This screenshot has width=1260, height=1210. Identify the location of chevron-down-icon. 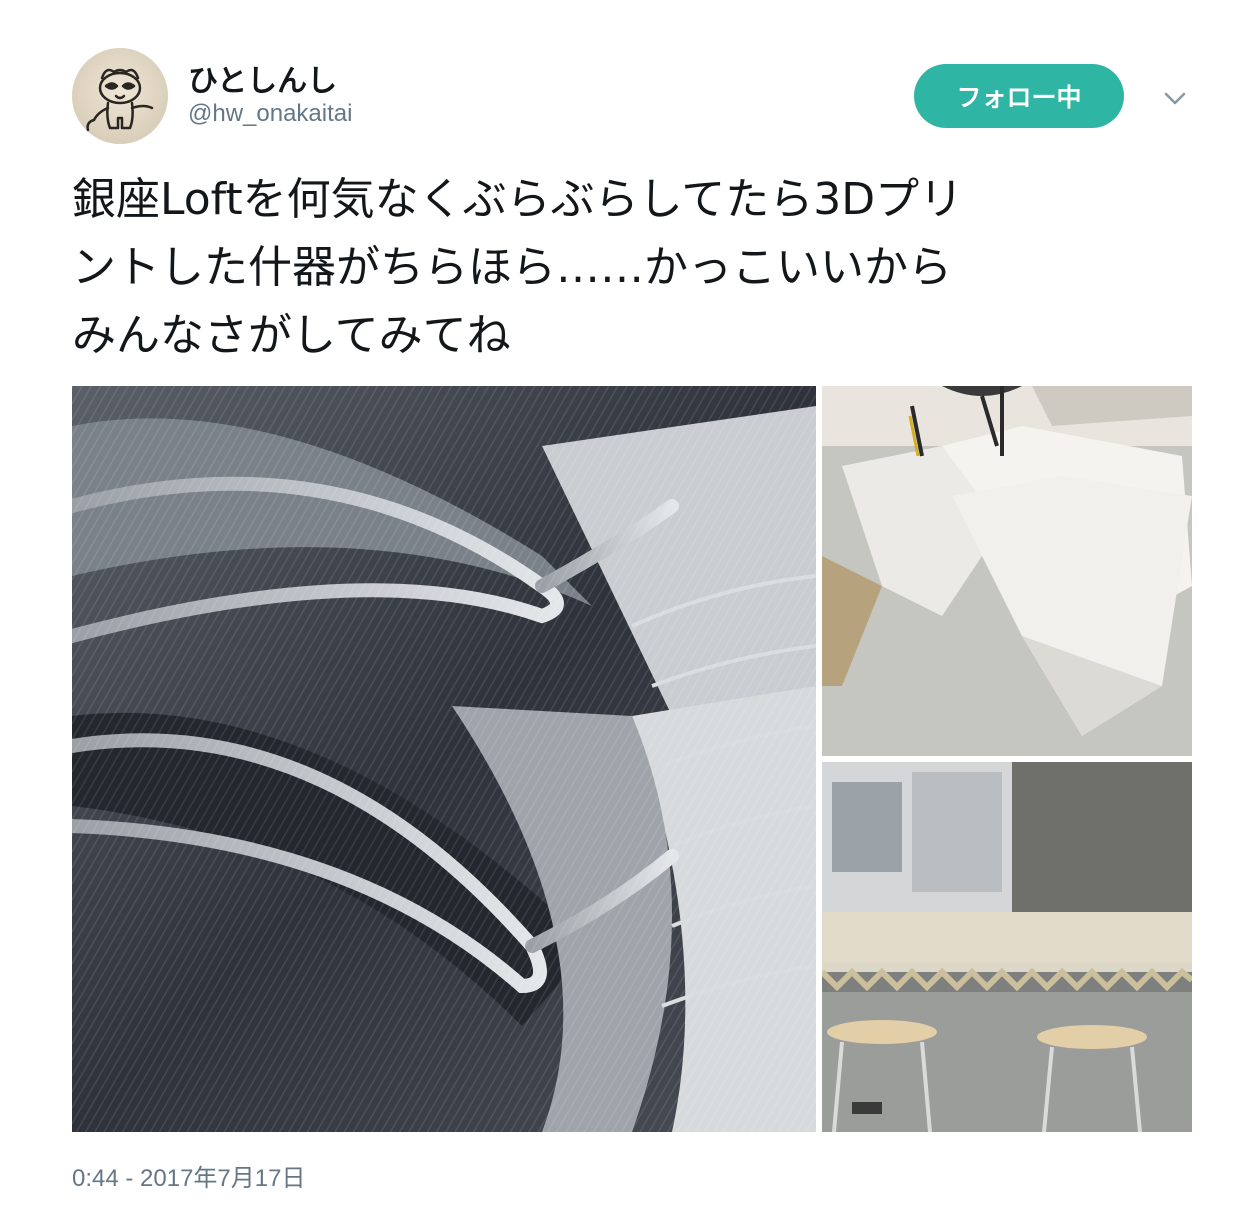
(1175, 99).